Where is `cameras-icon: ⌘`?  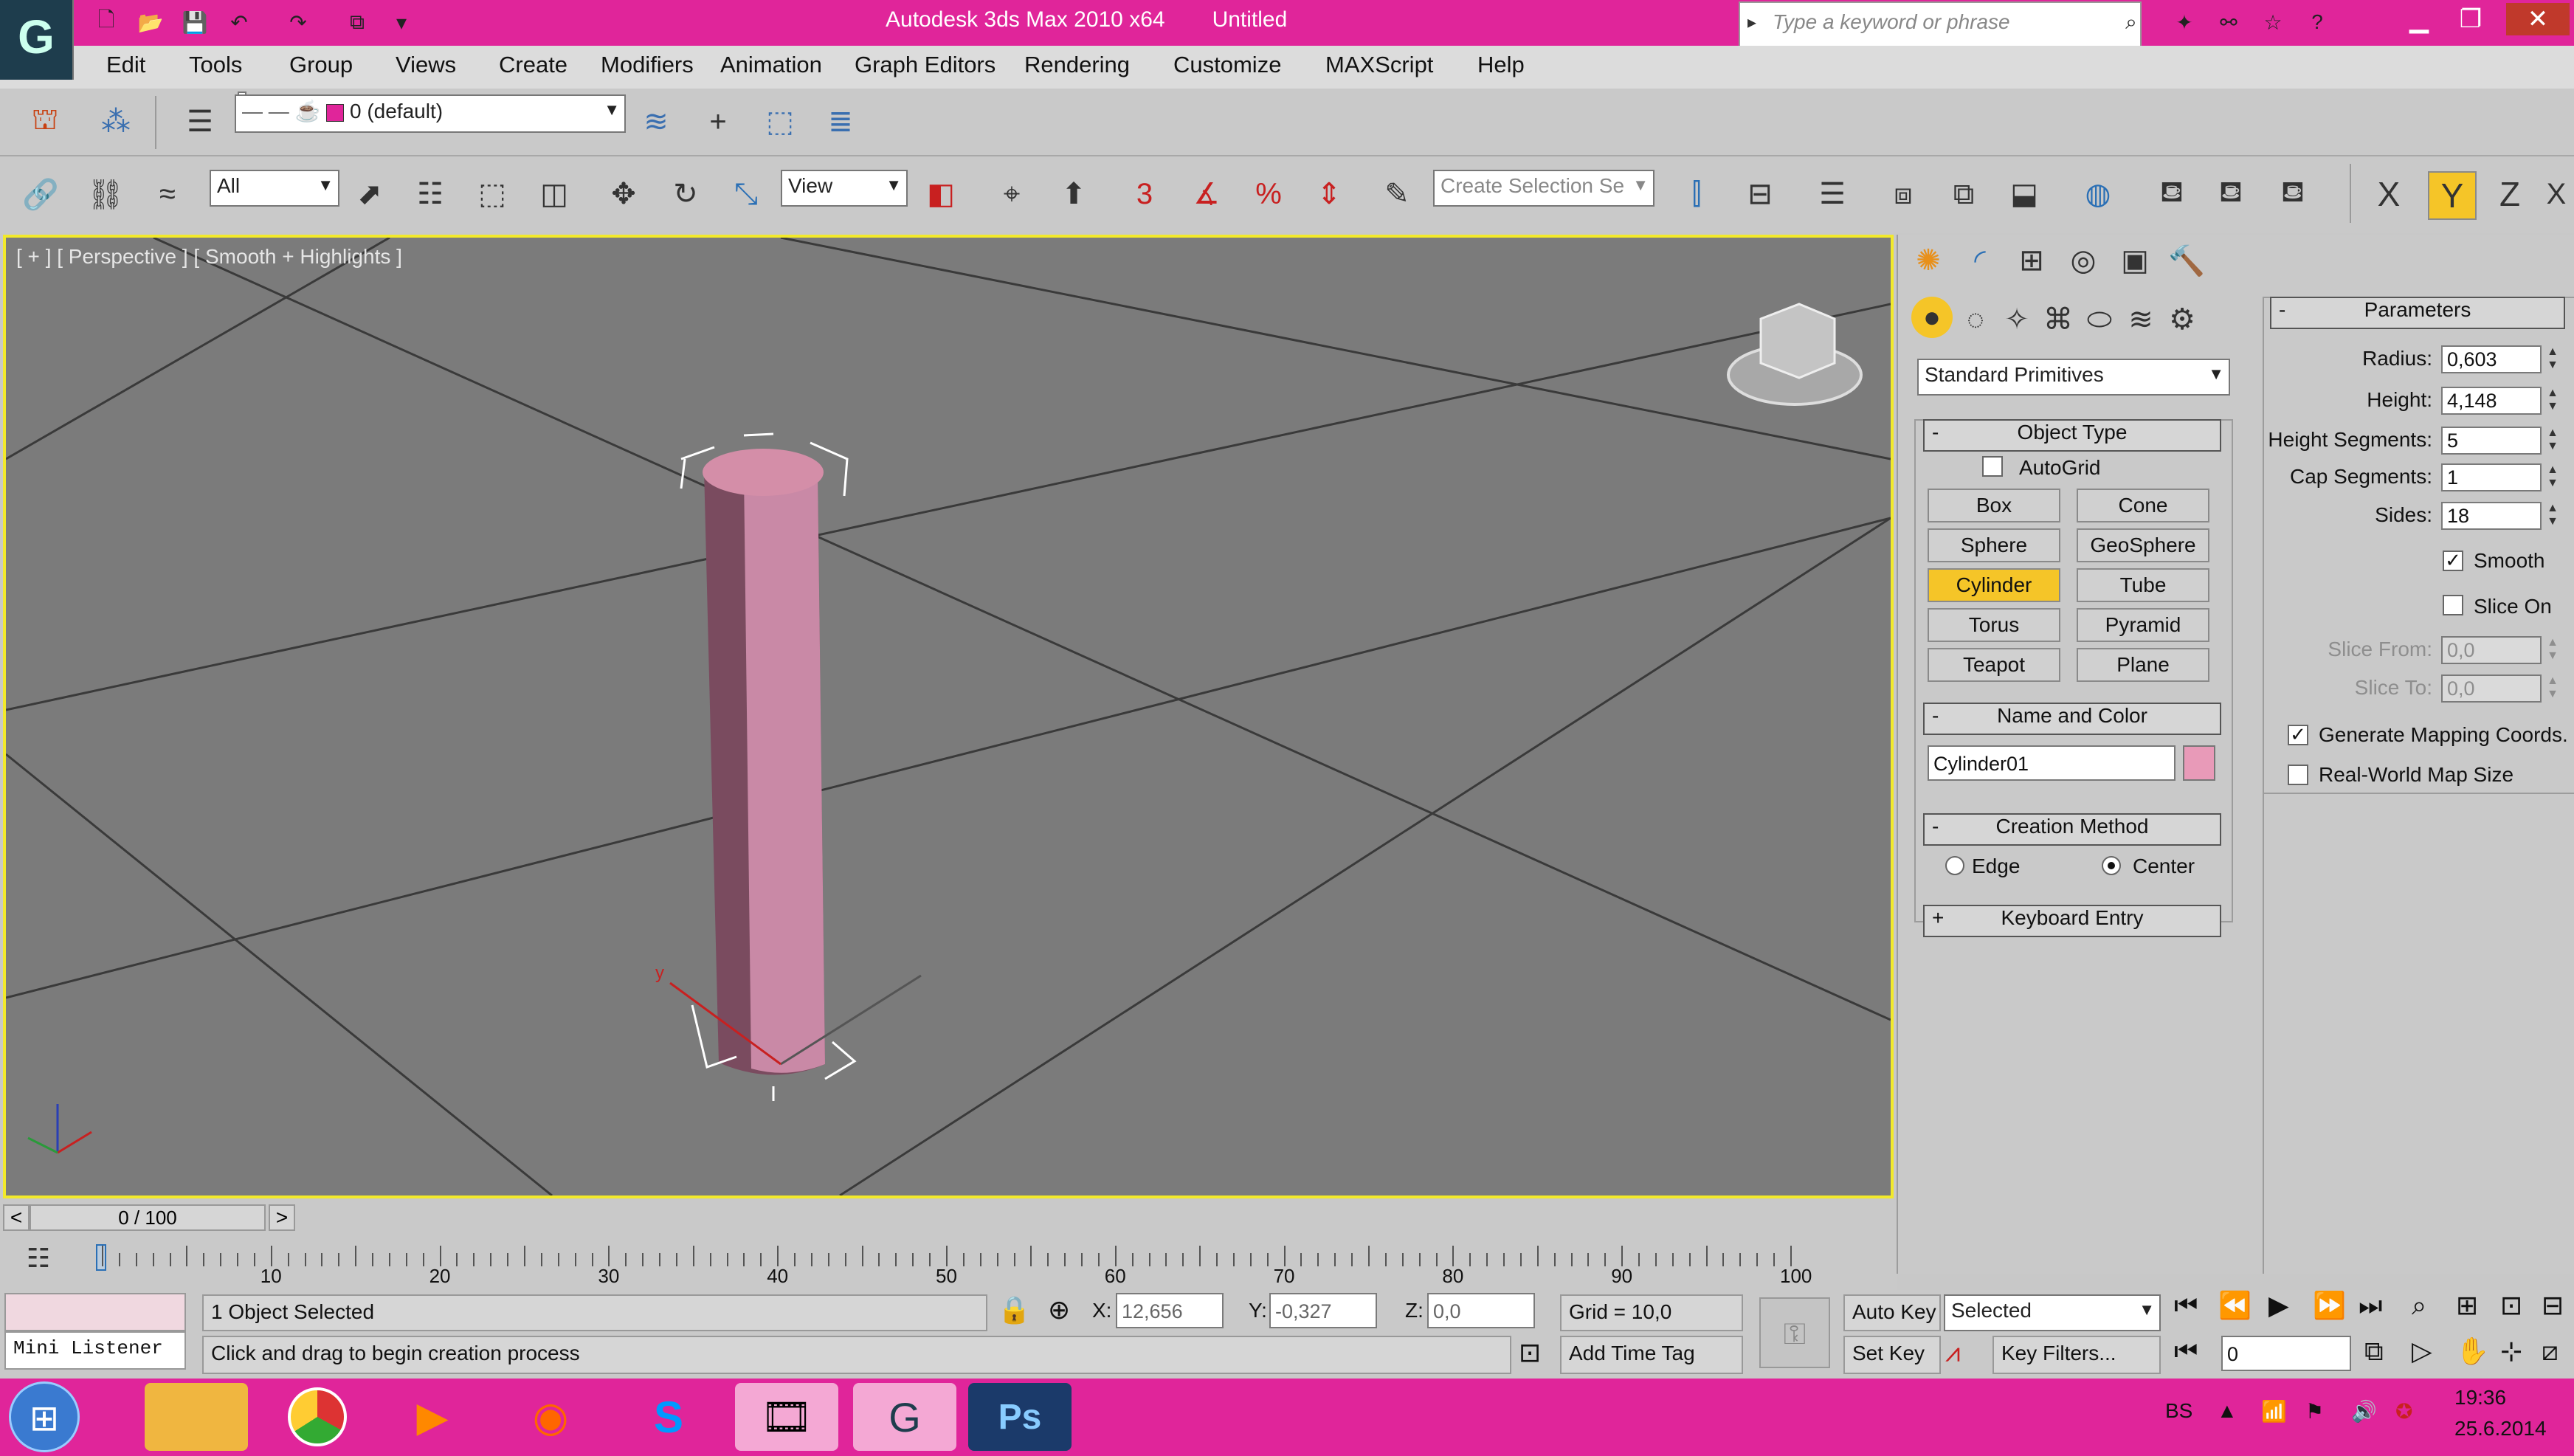
cameras-icon: ⌘ is located at coordinates (2058, 319).